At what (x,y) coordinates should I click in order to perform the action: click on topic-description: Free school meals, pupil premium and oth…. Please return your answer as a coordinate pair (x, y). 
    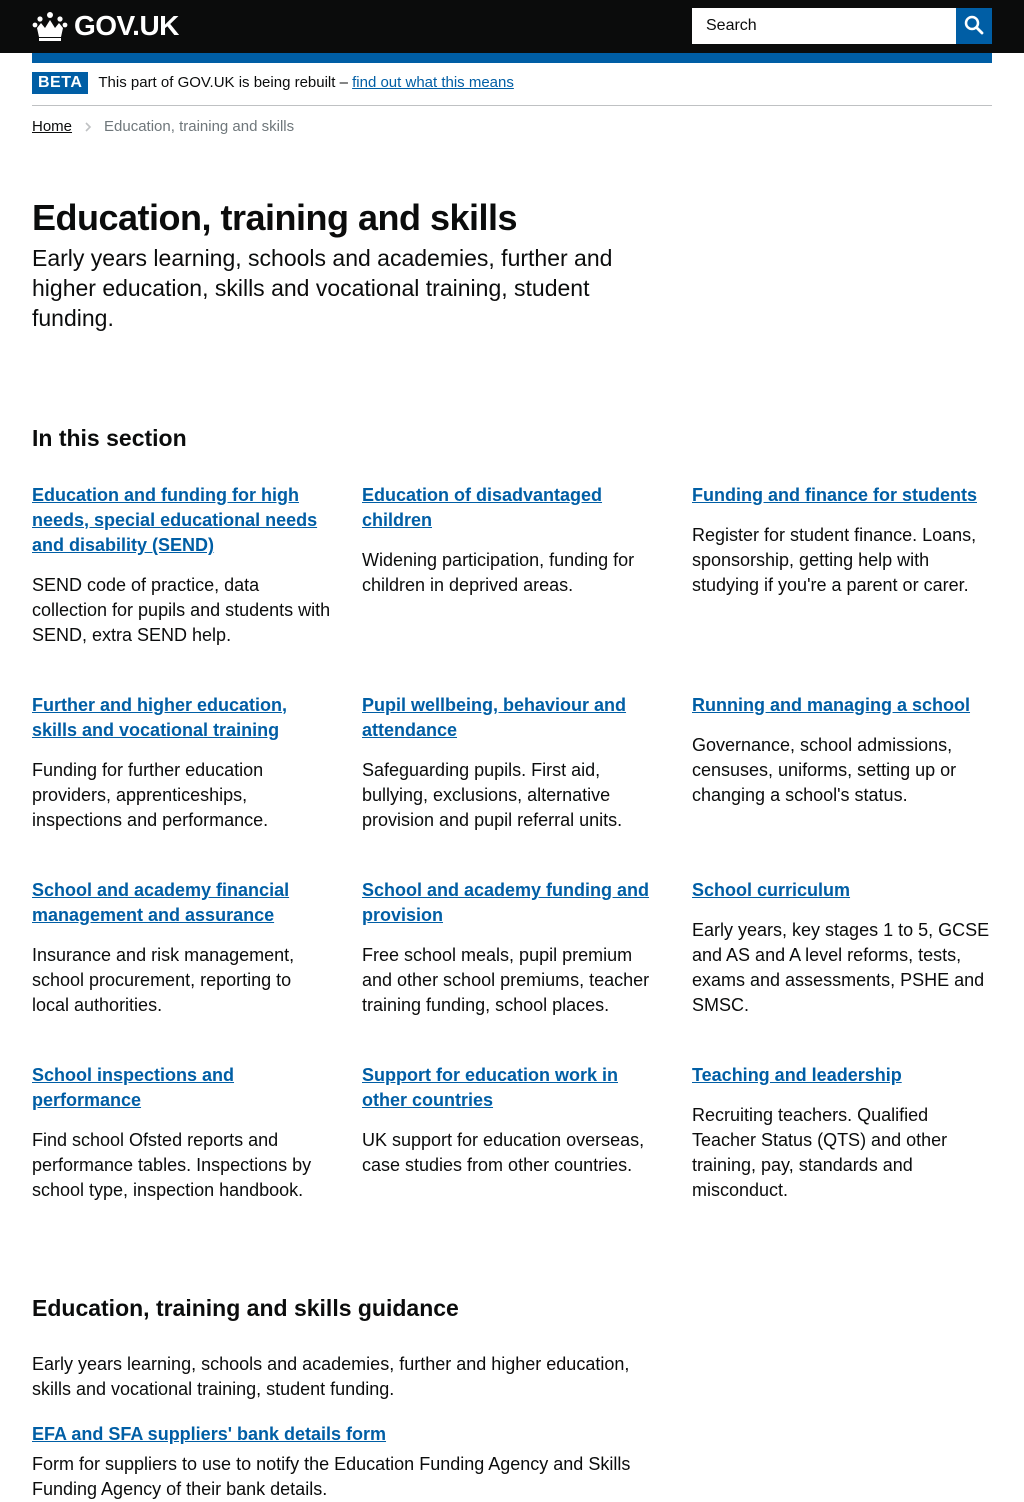
    Looking at the image, I should click on (506, 980).